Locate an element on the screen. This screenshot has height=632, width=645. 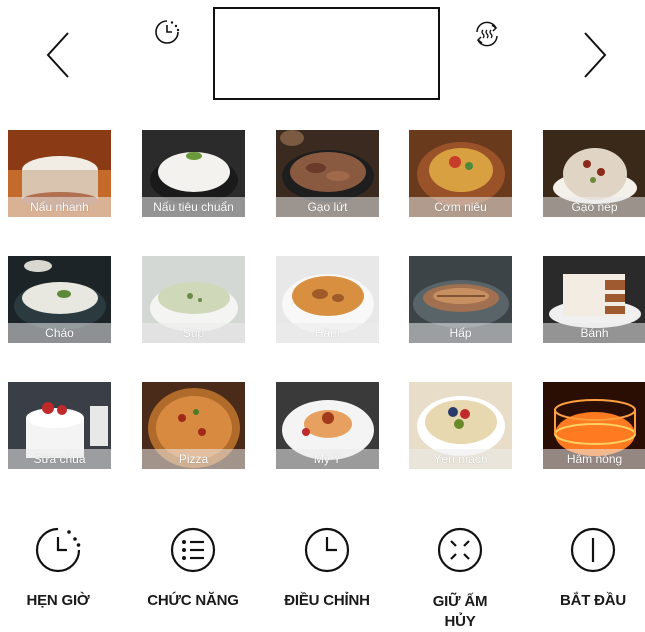
program-tile-oatmeal: Yến mạch is located at coordinates (460, 425).